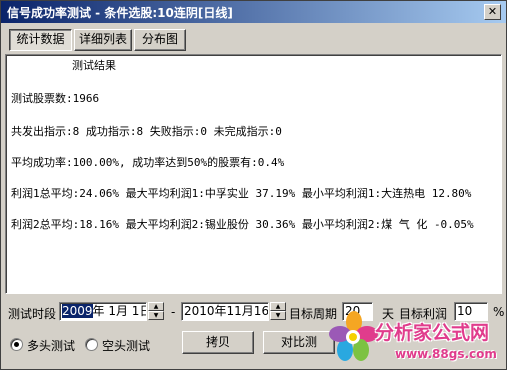  Describe the element at coordinates (120, 13) in the screenshot. I see `window-title: 信号成功率测试 - 条件选股:10连阴[日线]` at that location.